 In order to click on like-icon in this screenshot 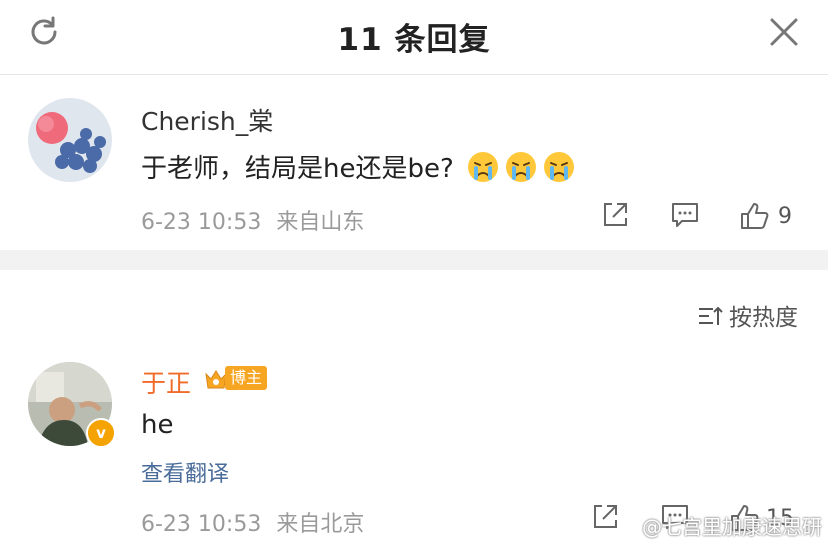, I will do `click(754, 216)`.